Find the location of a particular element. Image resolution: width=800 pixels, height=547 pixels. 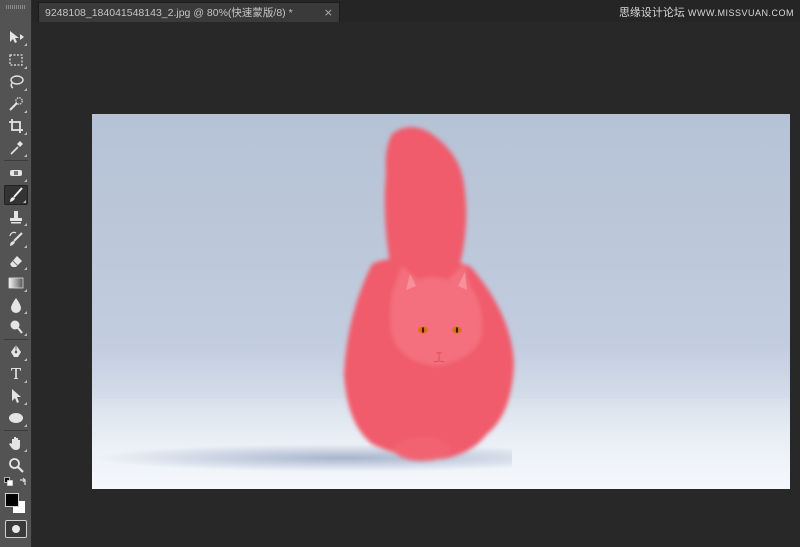

watermark: 思缘设计论坛 WWW.MISSVUAN.COM is located at coordinates (706, 12).